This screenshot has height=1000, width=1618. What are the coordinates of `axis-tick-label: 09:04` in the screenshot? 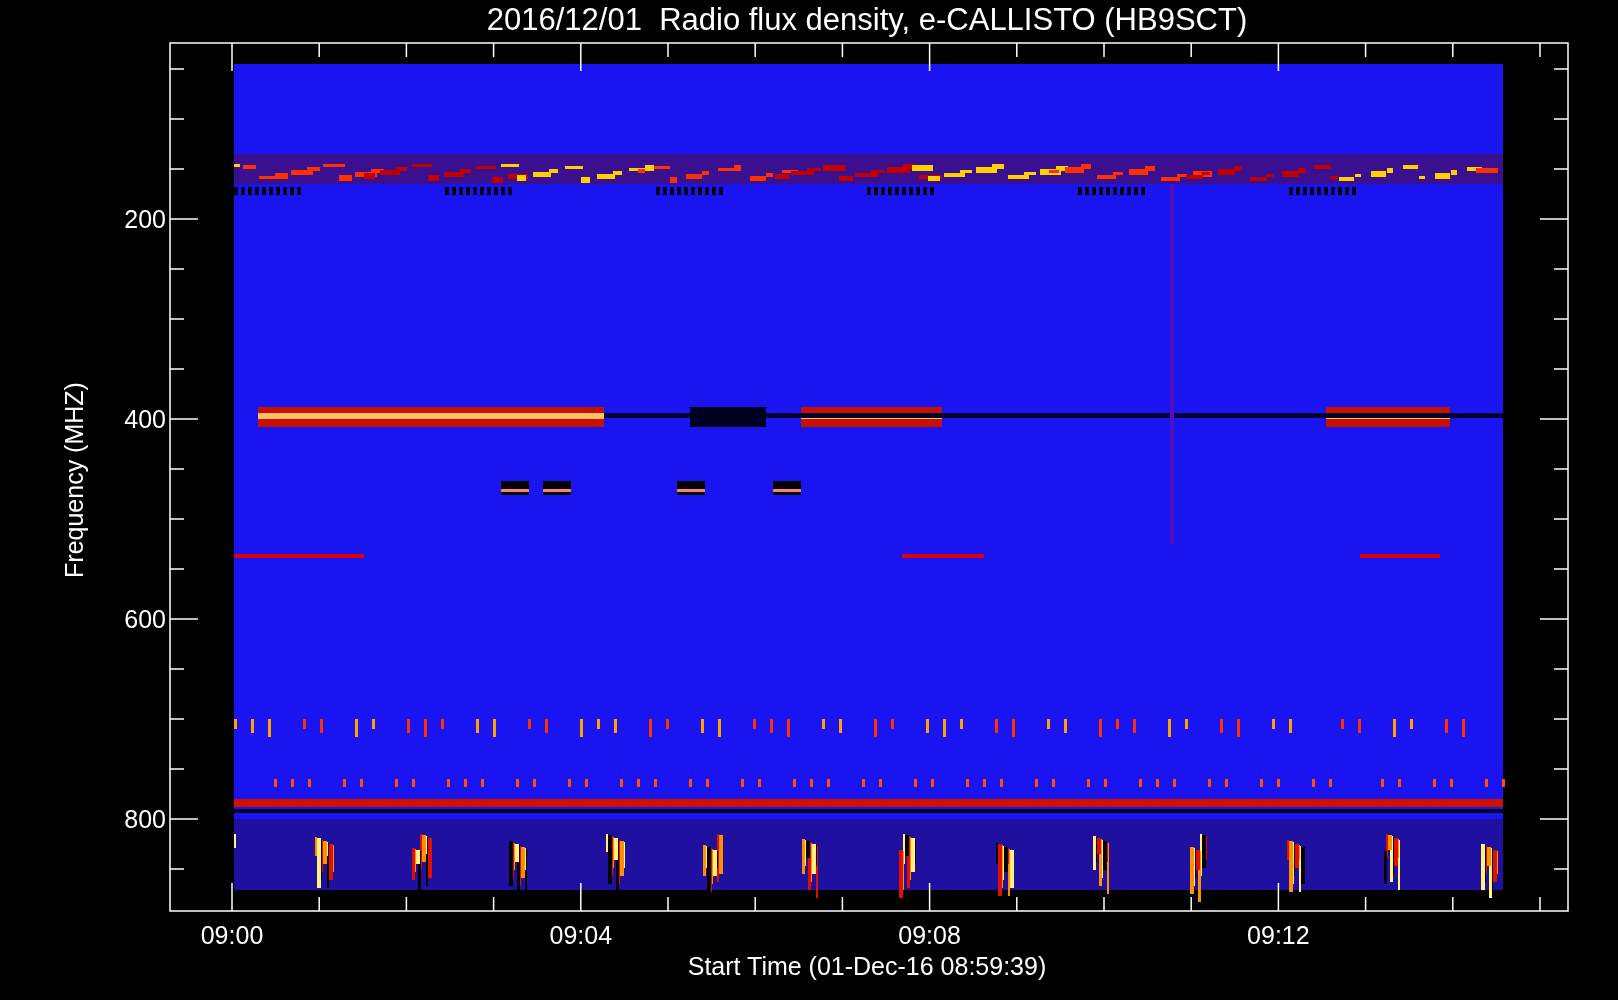 It's located at (581, 935).